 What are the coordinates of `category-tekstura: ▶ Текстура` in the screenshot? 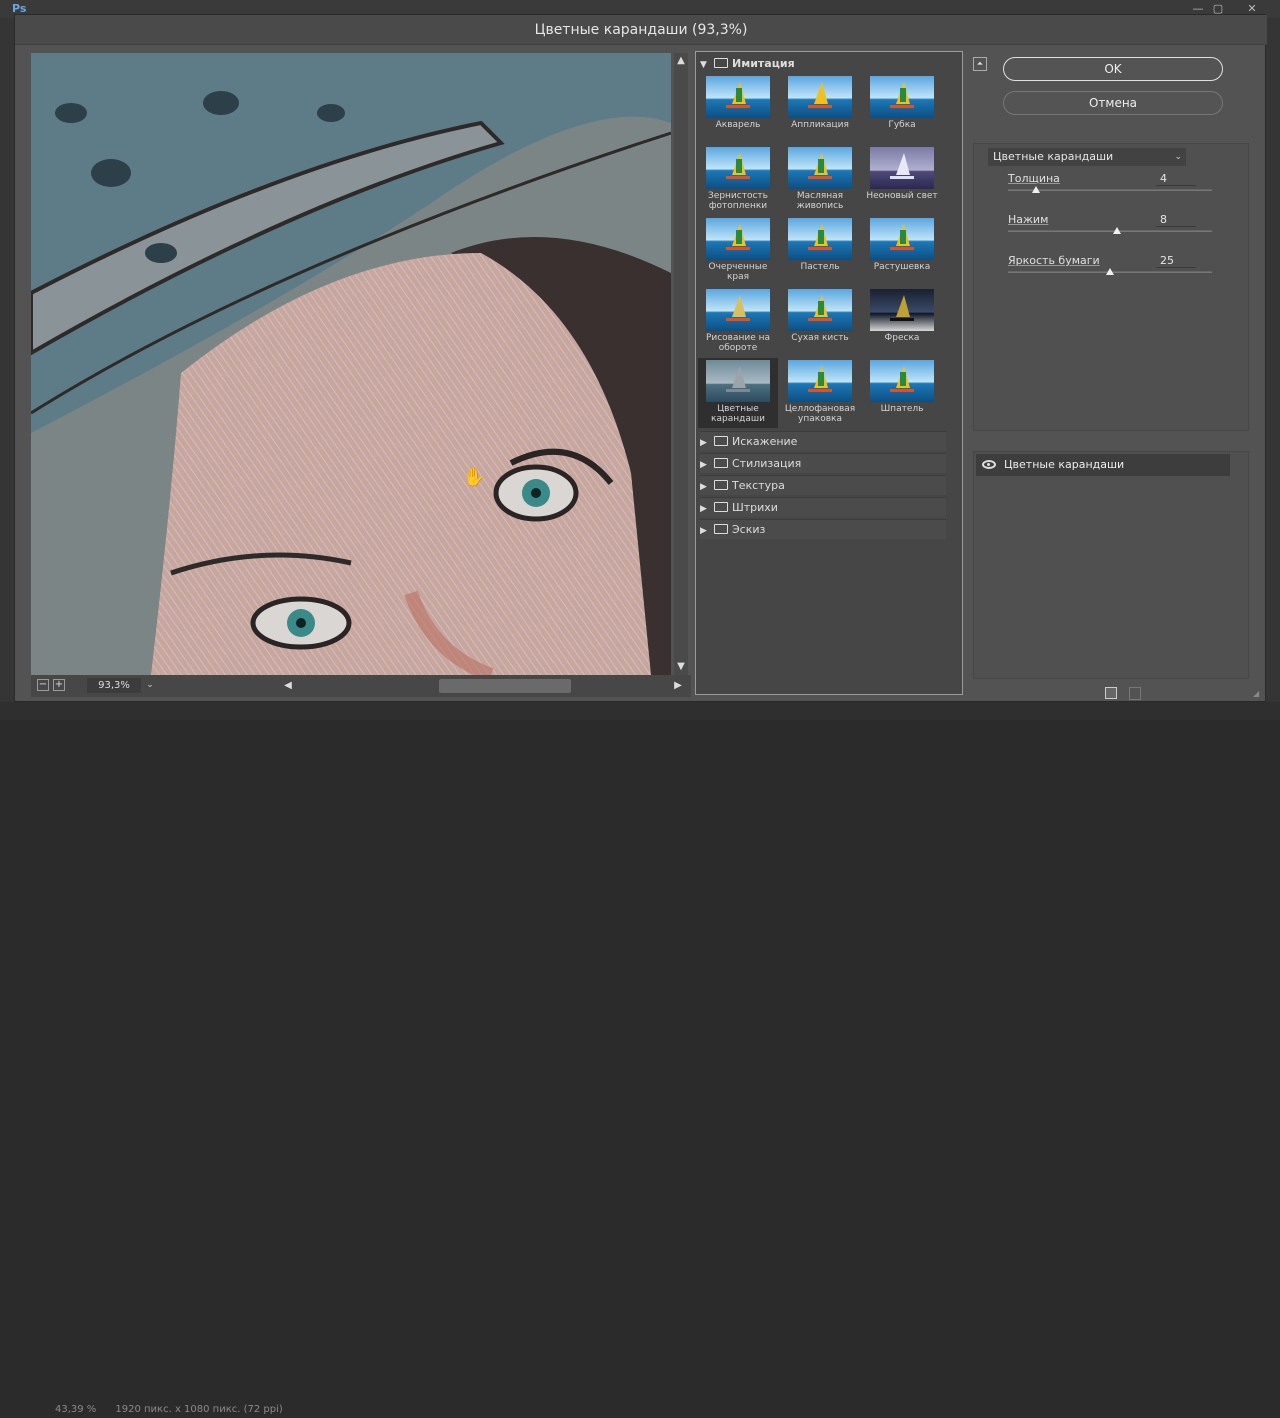 It's located at (823, 485).